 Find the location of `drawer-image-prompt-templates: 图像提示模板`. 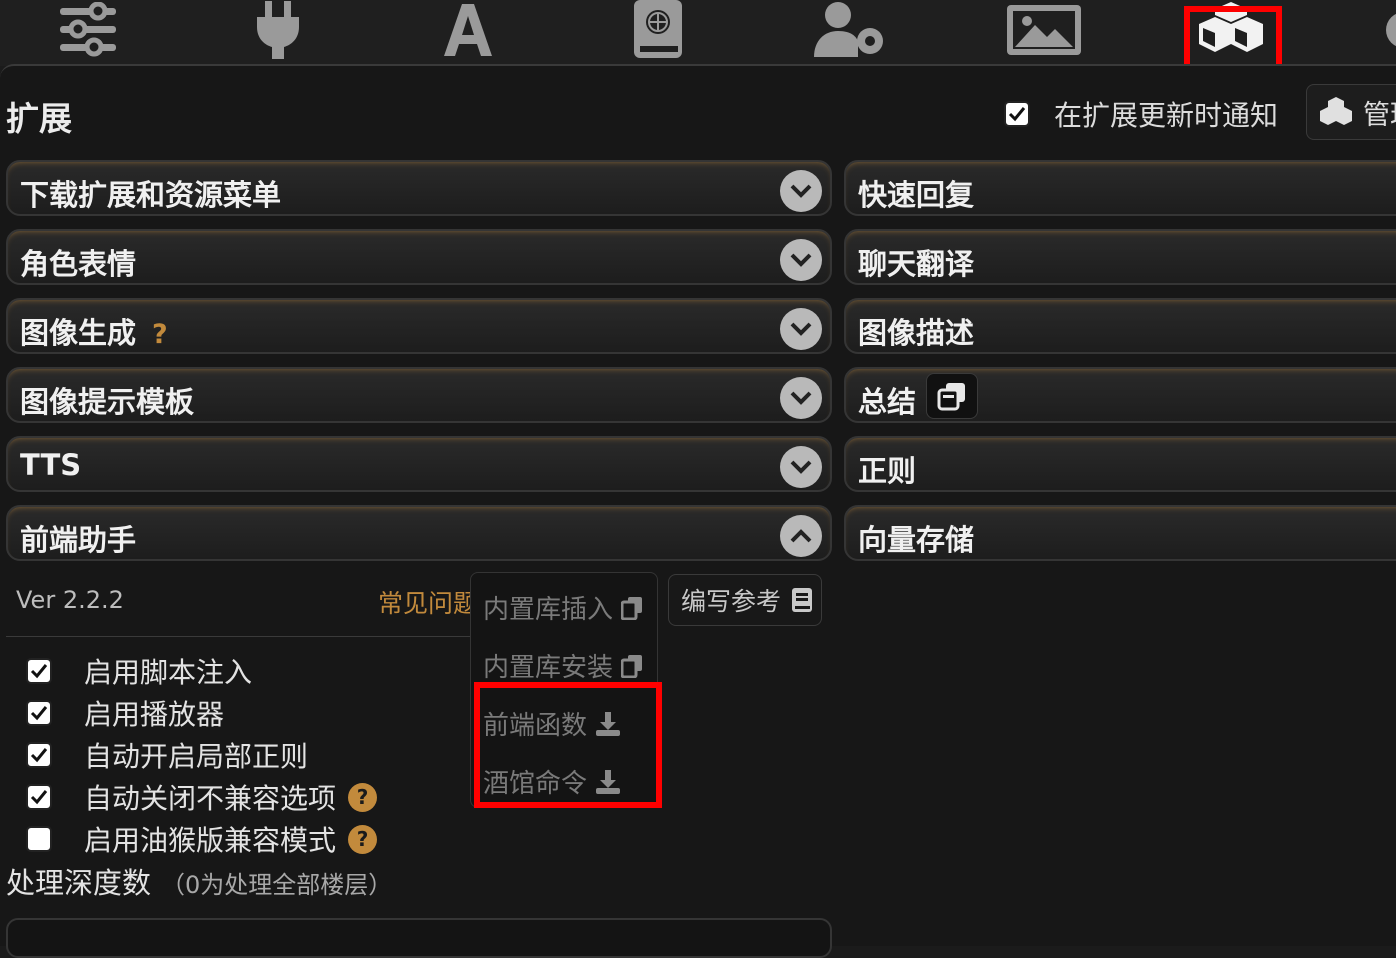

drawer-image-prompt-templates: 图像提示模板 is located at coordinates (419, 395).